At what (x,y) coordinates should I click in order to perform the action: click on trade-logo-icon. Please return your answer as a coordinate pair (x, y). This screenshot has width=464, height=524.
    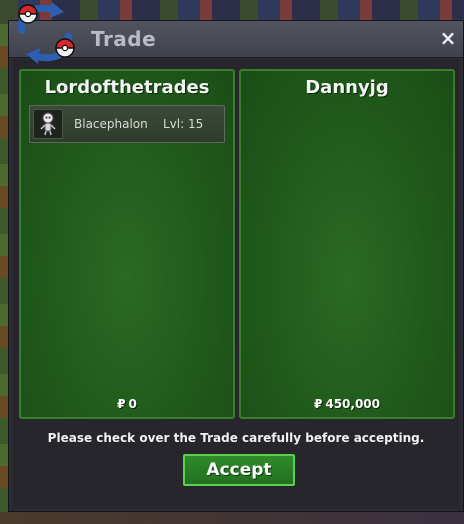
    Looking at the image, I should click on (46, 33).